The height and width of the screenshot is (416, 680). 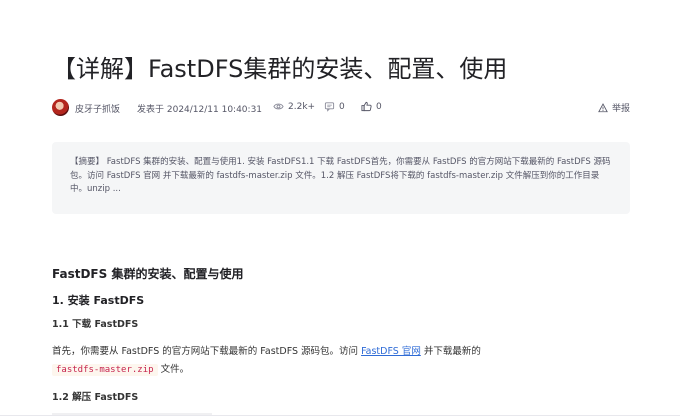 What do you see at coordinates (148, 274) in the screenshot?
I see `section-heading: FastDFS 集群的安装、配置与使用` at bounding box center [148, 274].